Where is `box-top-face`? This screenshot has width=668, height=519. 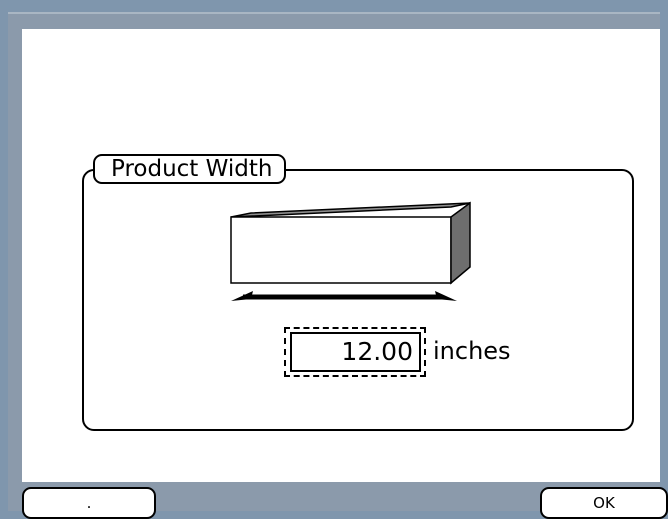
box-top-face is located at coordinates (350, 210).